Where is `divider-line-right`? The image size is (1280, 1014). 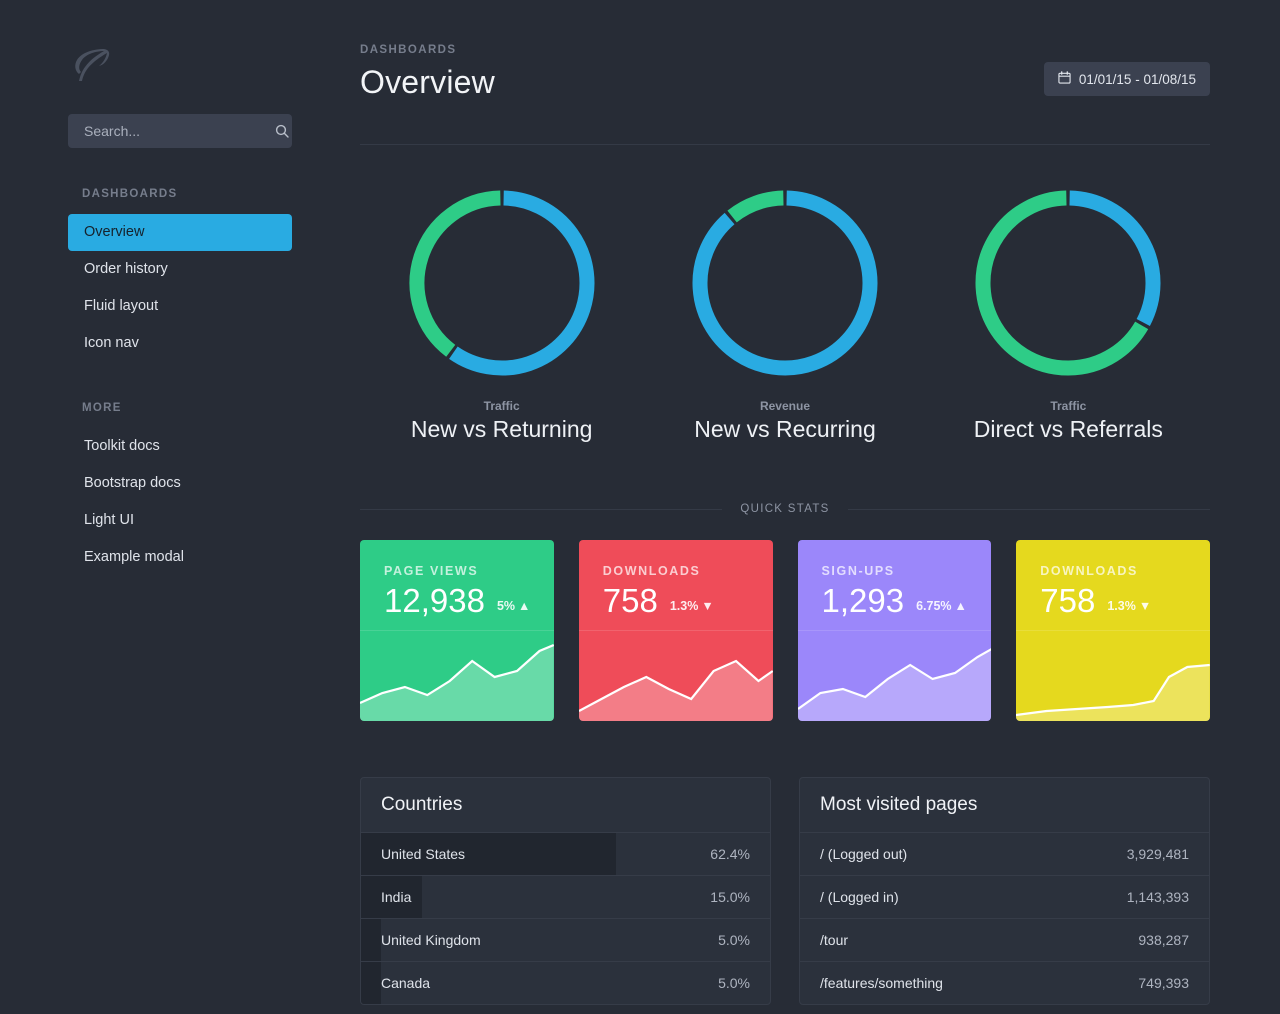
divider-line-right is located at coordinates (1028, 509).